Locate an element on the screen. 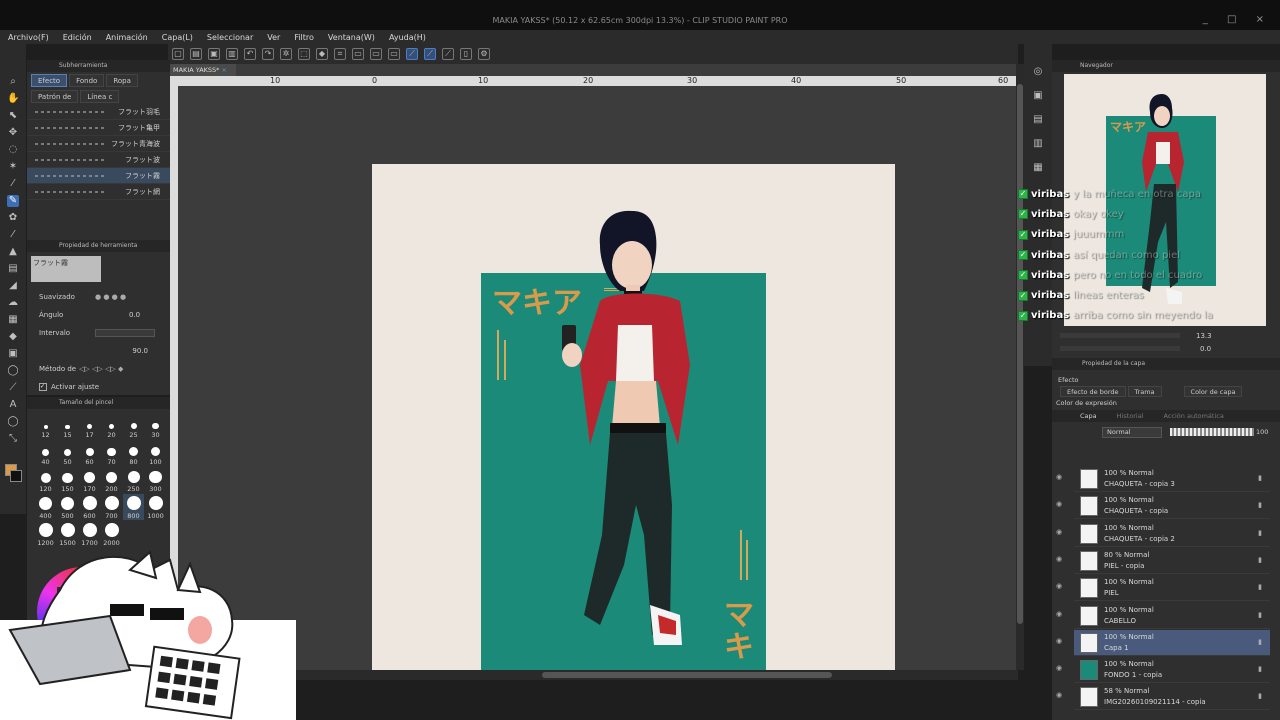 The width and height of the screenshot is (1280, 720). zoom-icon: ⌕ is located at coordinates (13, 82).